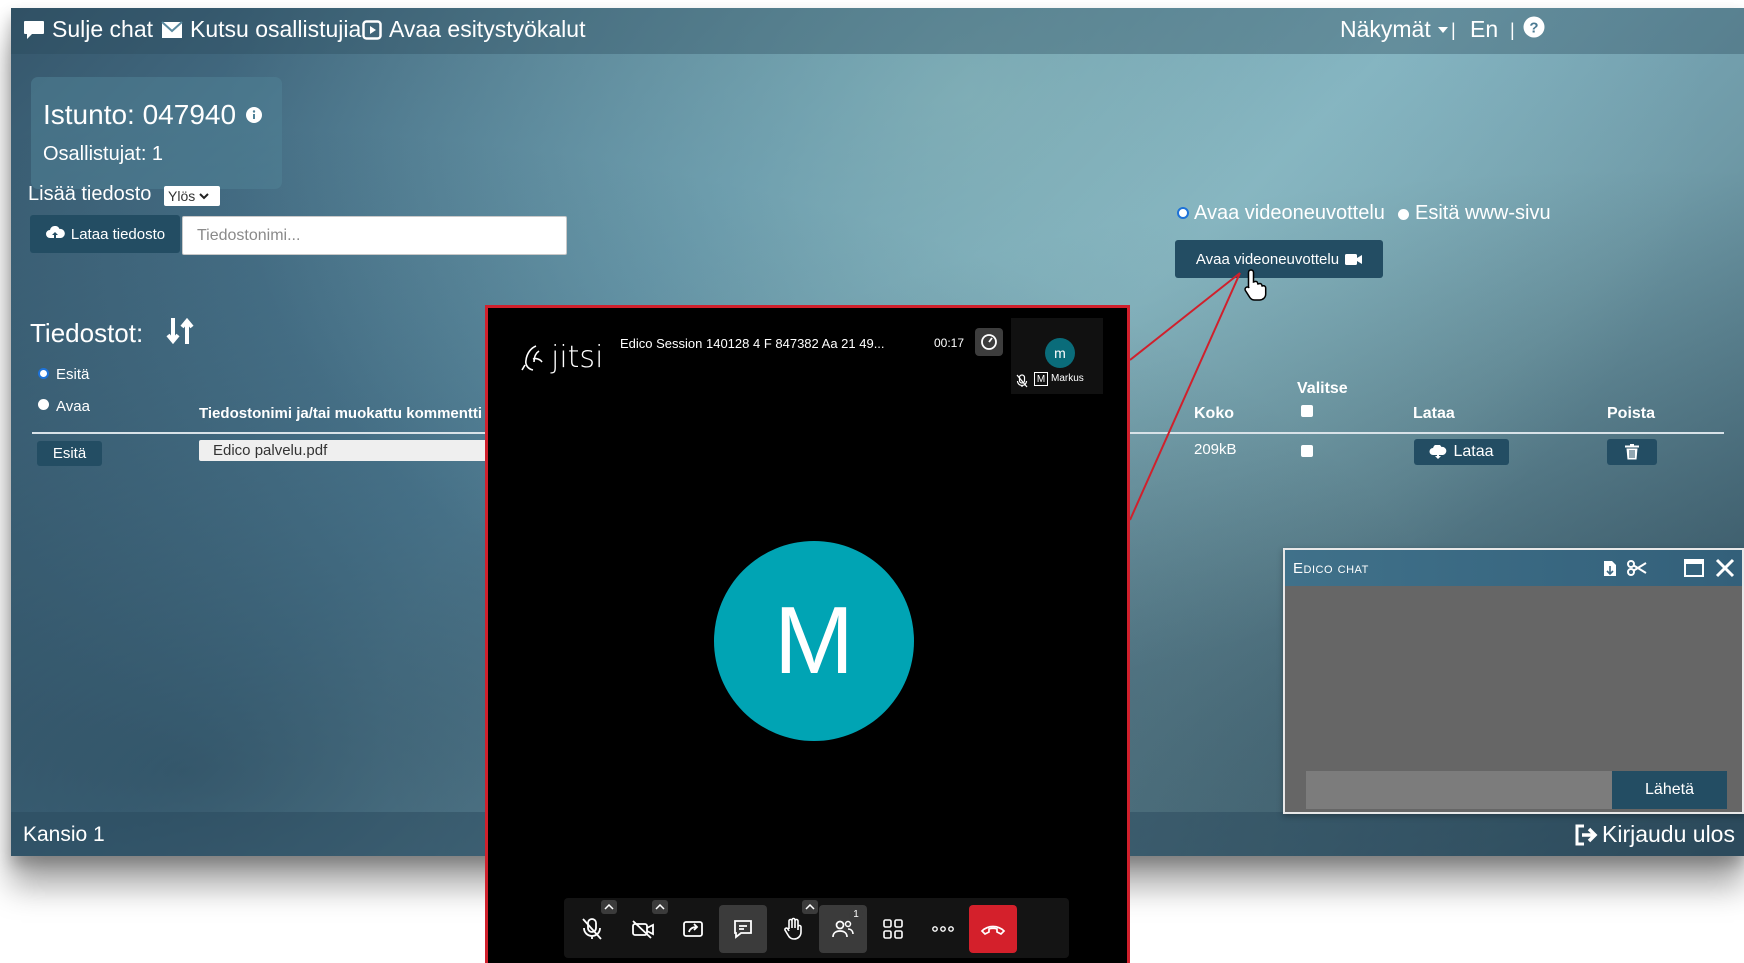 The height and width of the screenshot is (963, 1744). What do you see at coordinates (856, 914) in the screenshot?
I see `participant-count-badge: 1` at bounding box center [856, 914].